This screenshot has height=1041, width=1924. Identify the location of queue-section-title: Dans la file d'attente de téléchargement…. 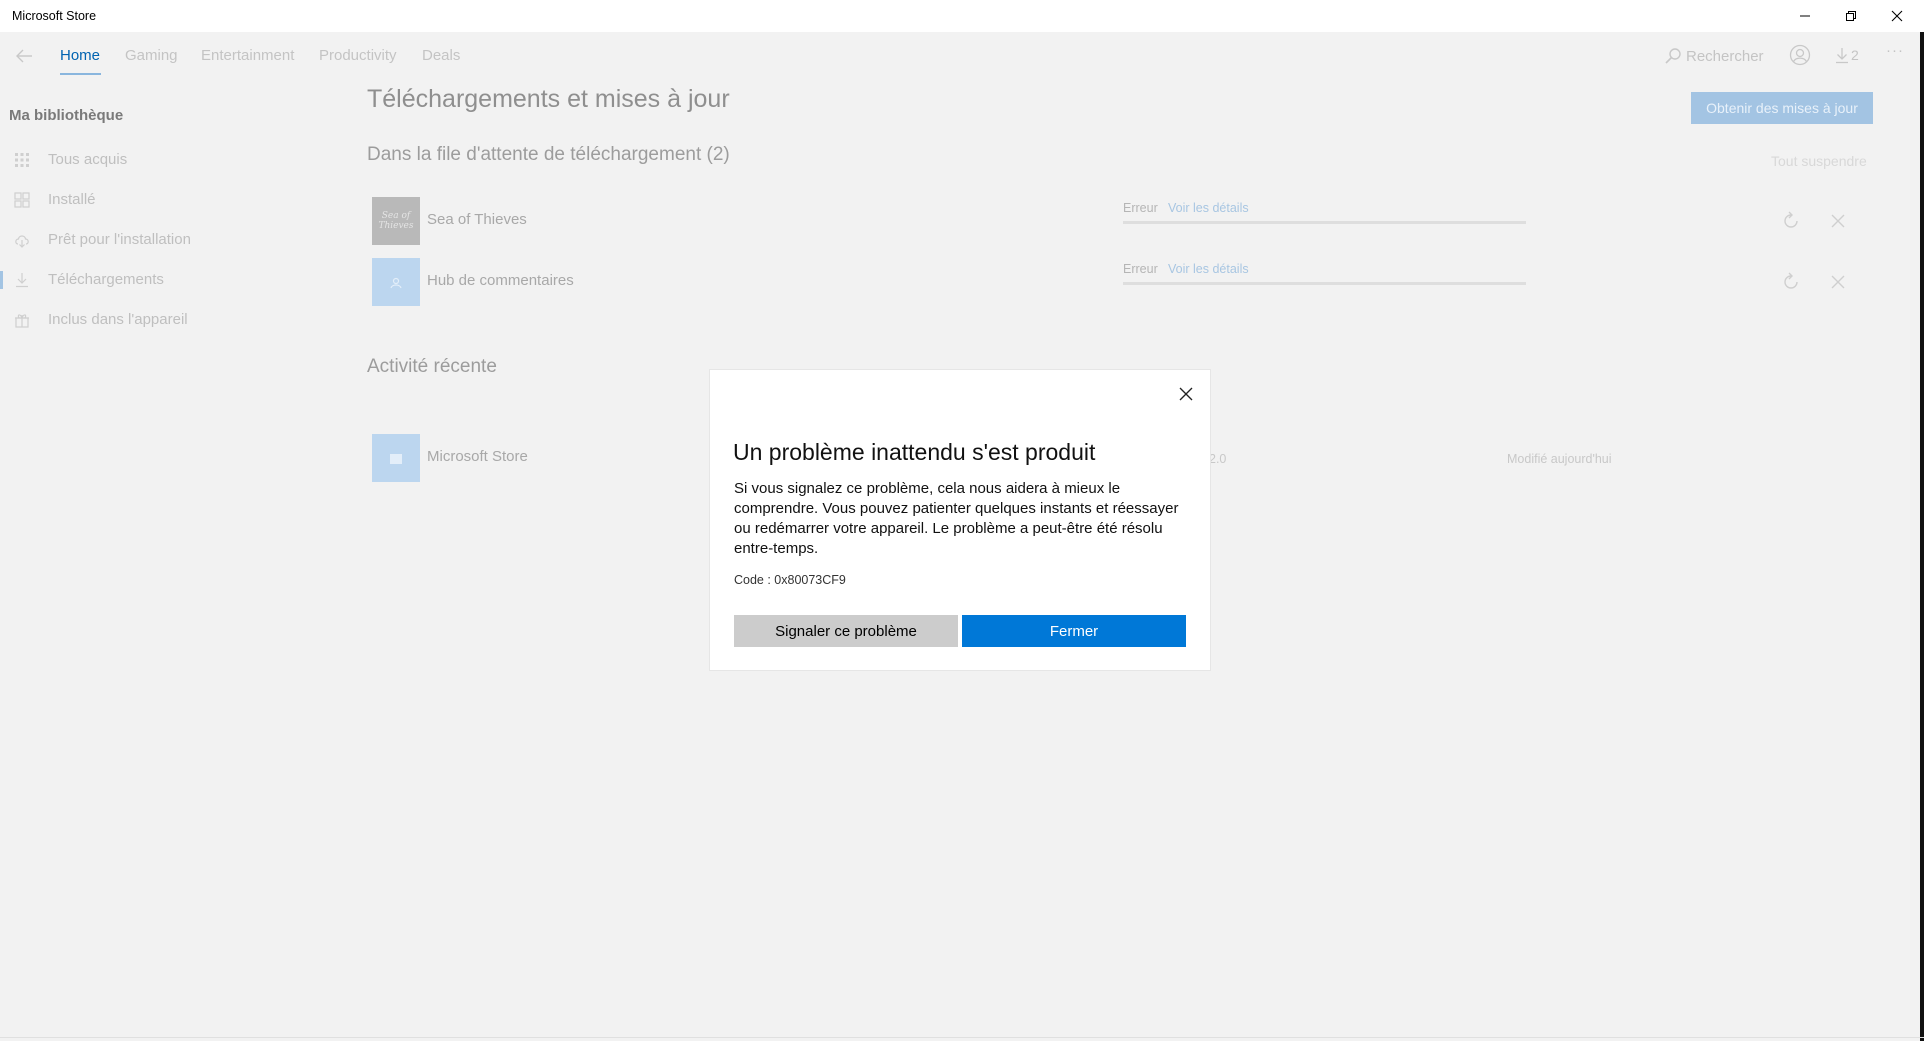
(548, 154).